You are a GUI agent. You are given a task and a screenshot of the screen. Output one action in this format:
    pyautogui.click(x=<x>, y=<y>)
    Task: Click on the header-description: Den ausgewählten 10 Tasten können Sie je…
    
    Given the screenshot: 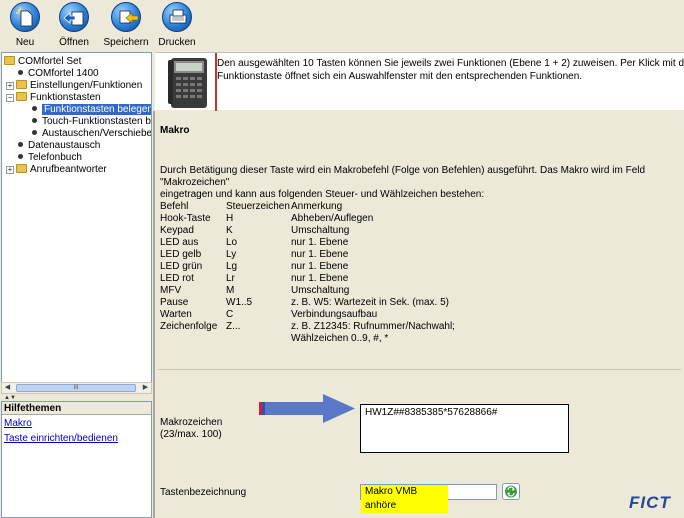 What is the action you would take?
    pyautogui.click(x=450, y=70)
    